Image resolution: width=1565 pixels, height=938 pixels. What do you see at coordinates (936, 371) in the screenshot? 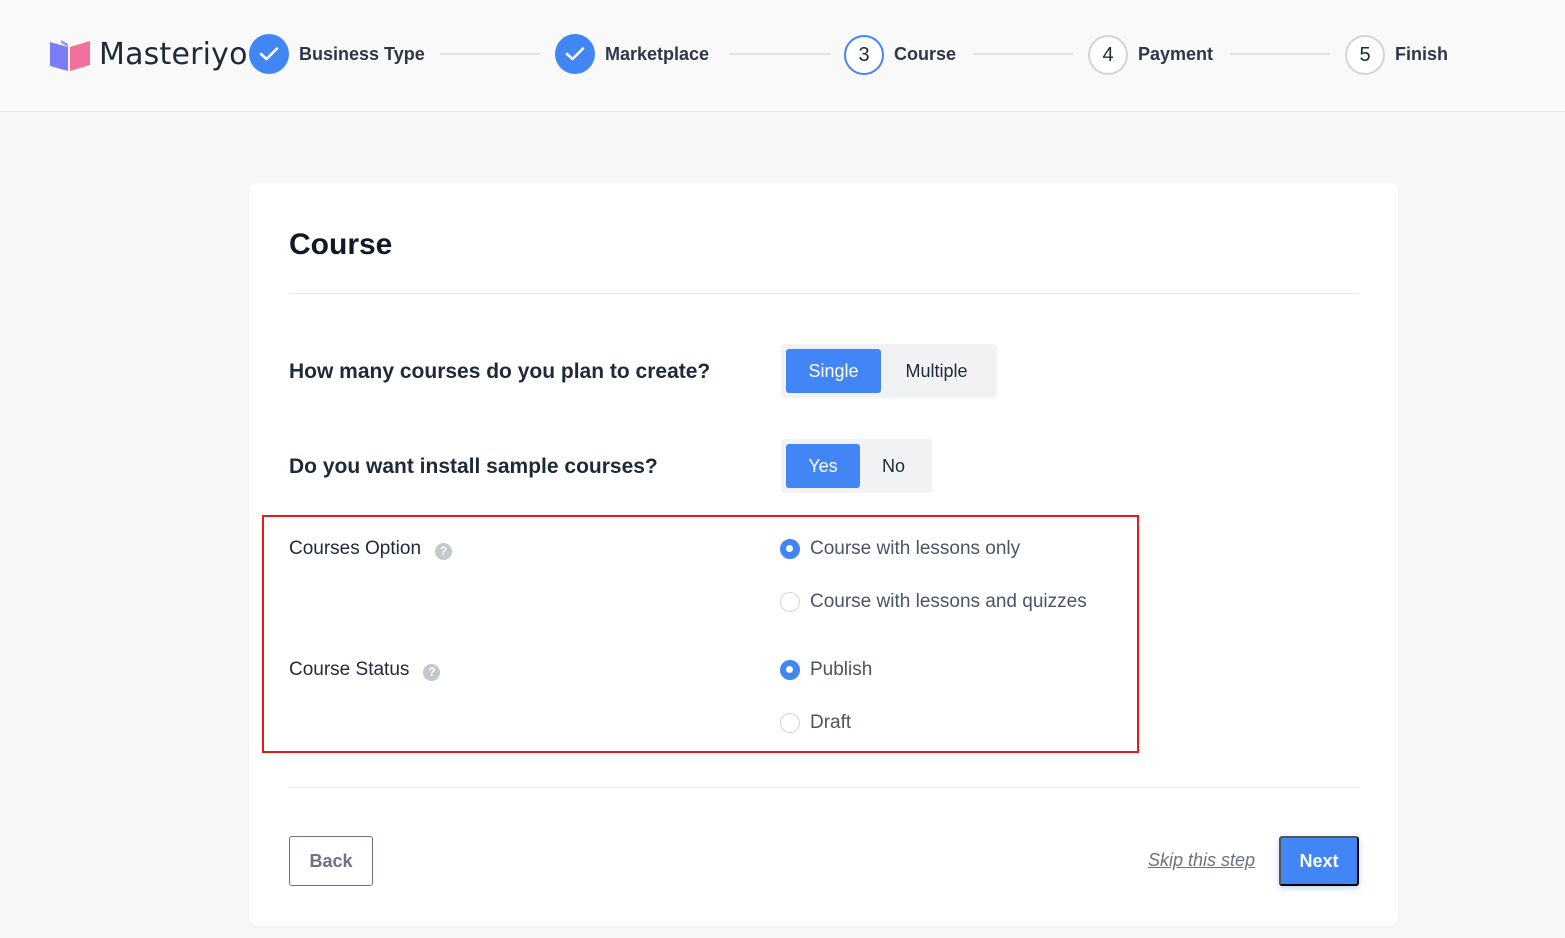
I see `multiple-option-button: Multiple` at bounding box center [936, 371].